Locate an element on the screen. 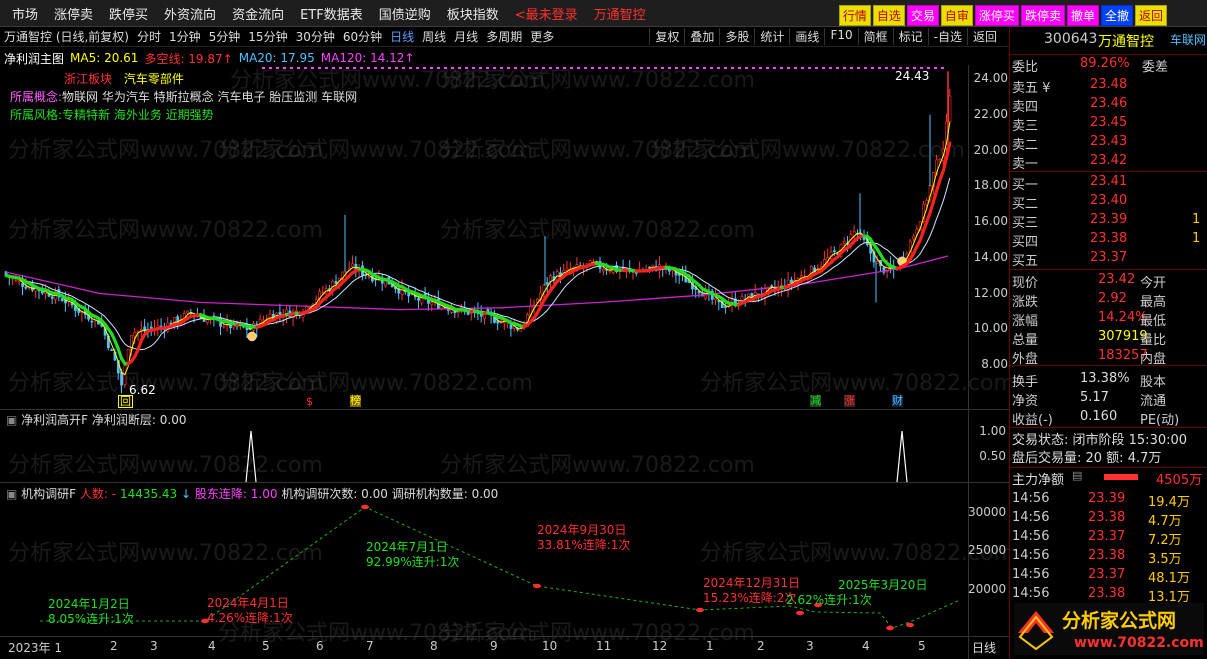 The image size is (1207, 659). sub1-name: 净利润高开F is located at coordinates (54, 420).